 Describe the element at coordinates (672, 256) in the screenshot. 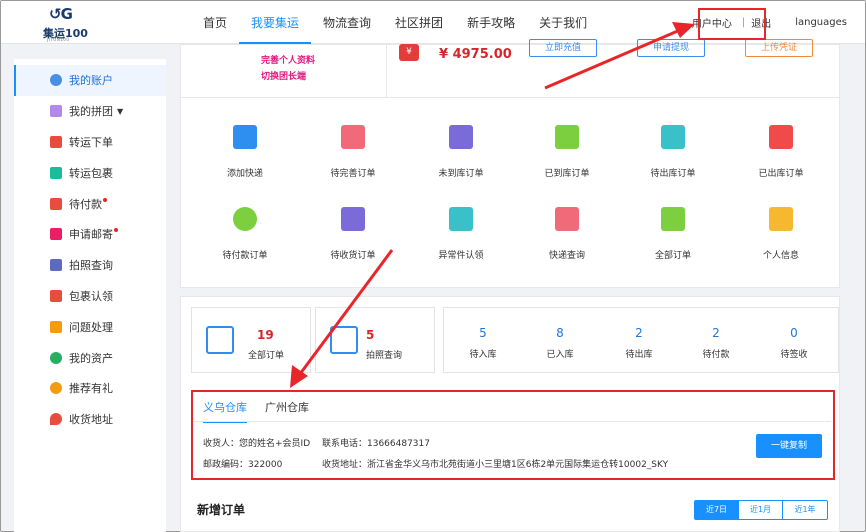

I see `shortcut-label: 全部订单` at that location.